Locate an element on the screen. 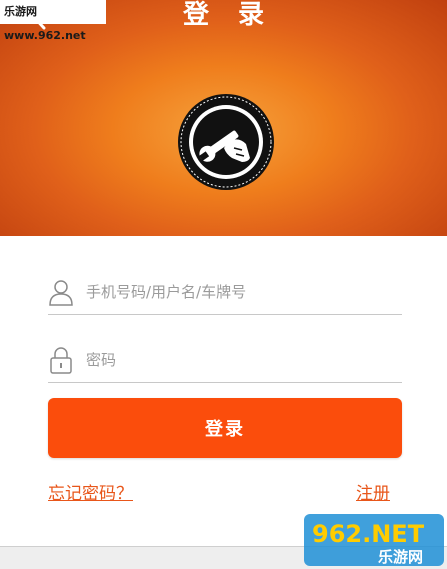 The width and height of the screenshot is (447, 569). forgot-password-link: 忘记密码？ is located at coordinates (90, 494).